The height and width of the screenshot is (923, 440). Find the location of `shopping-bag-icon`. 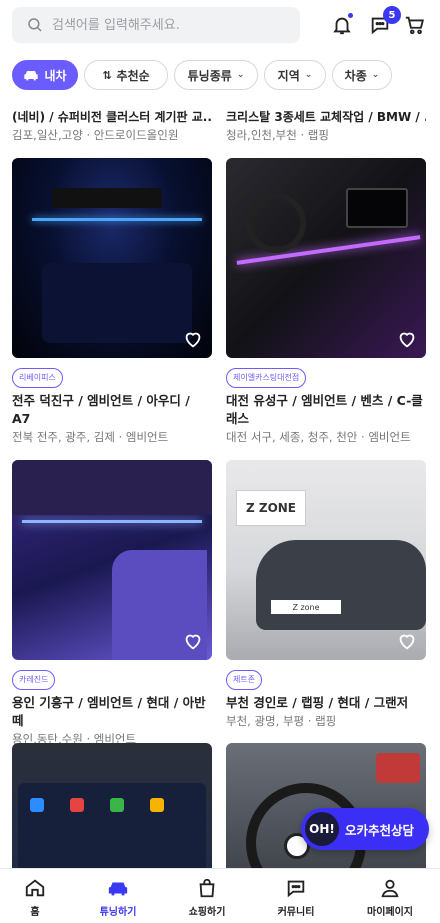

shopping-bag-icon is located at coordinates (207, 888).